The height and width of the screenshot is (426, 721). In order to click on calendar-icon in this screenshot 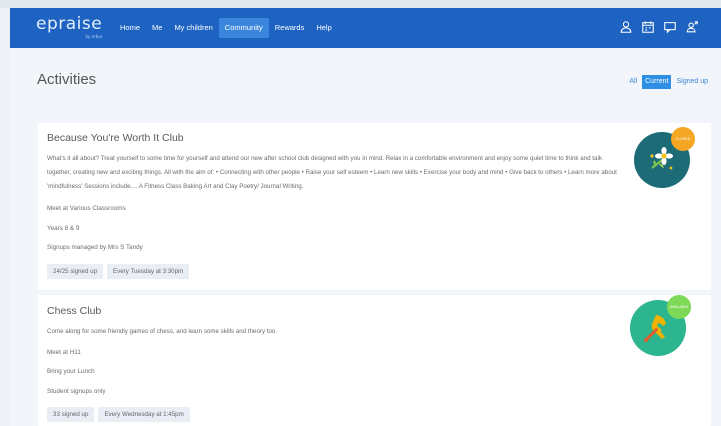, I will do `click(648, 27)`.